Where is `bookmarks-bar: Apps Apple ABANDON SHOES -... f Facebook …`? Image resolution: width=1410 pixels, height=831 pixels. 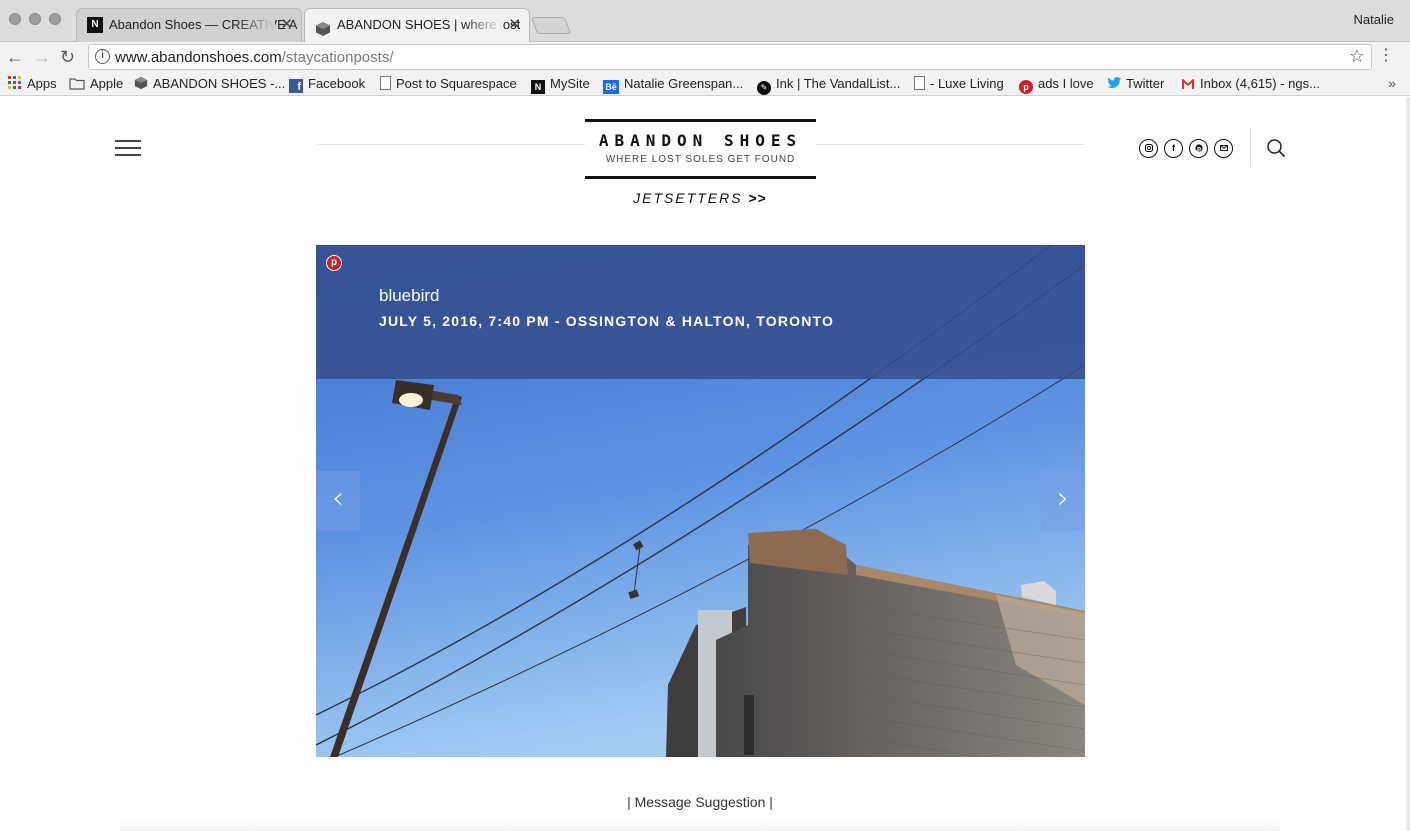 bookmarks-bar: Apps Apple ABANDON SHOES -... f Facebook … is located at coordinates (705, 84).